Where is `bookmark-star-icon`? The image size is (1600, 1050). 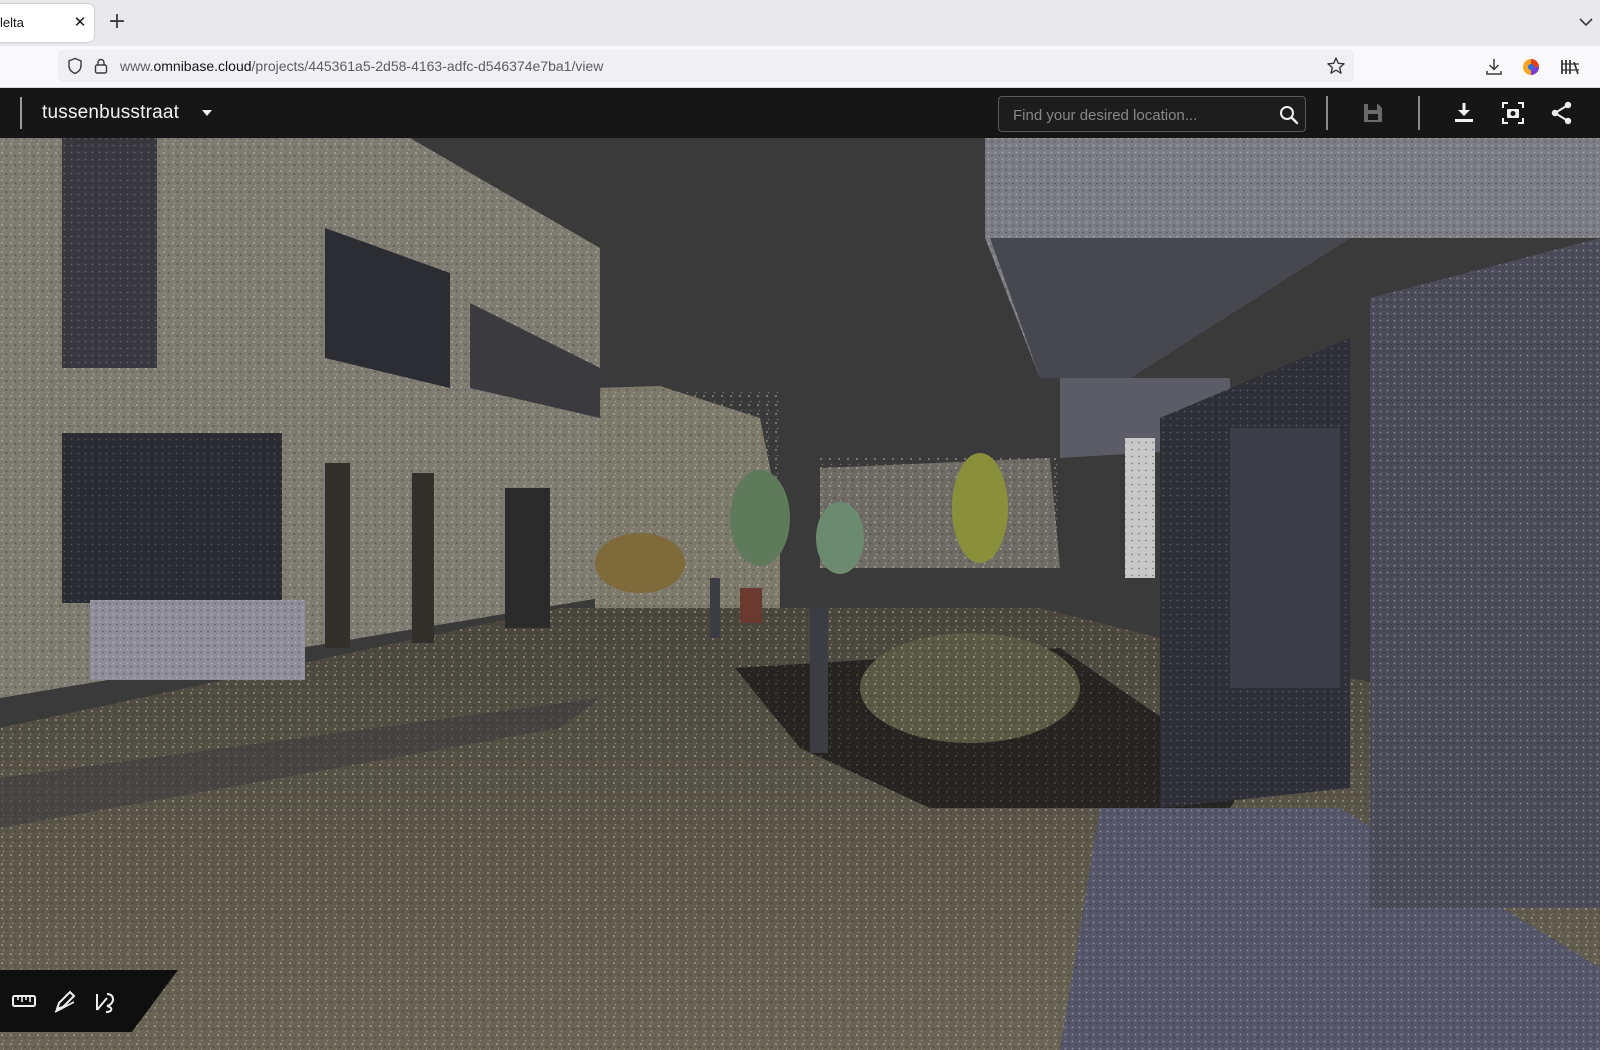 bookmark-star-icon is located at coordinates (1336, 66).